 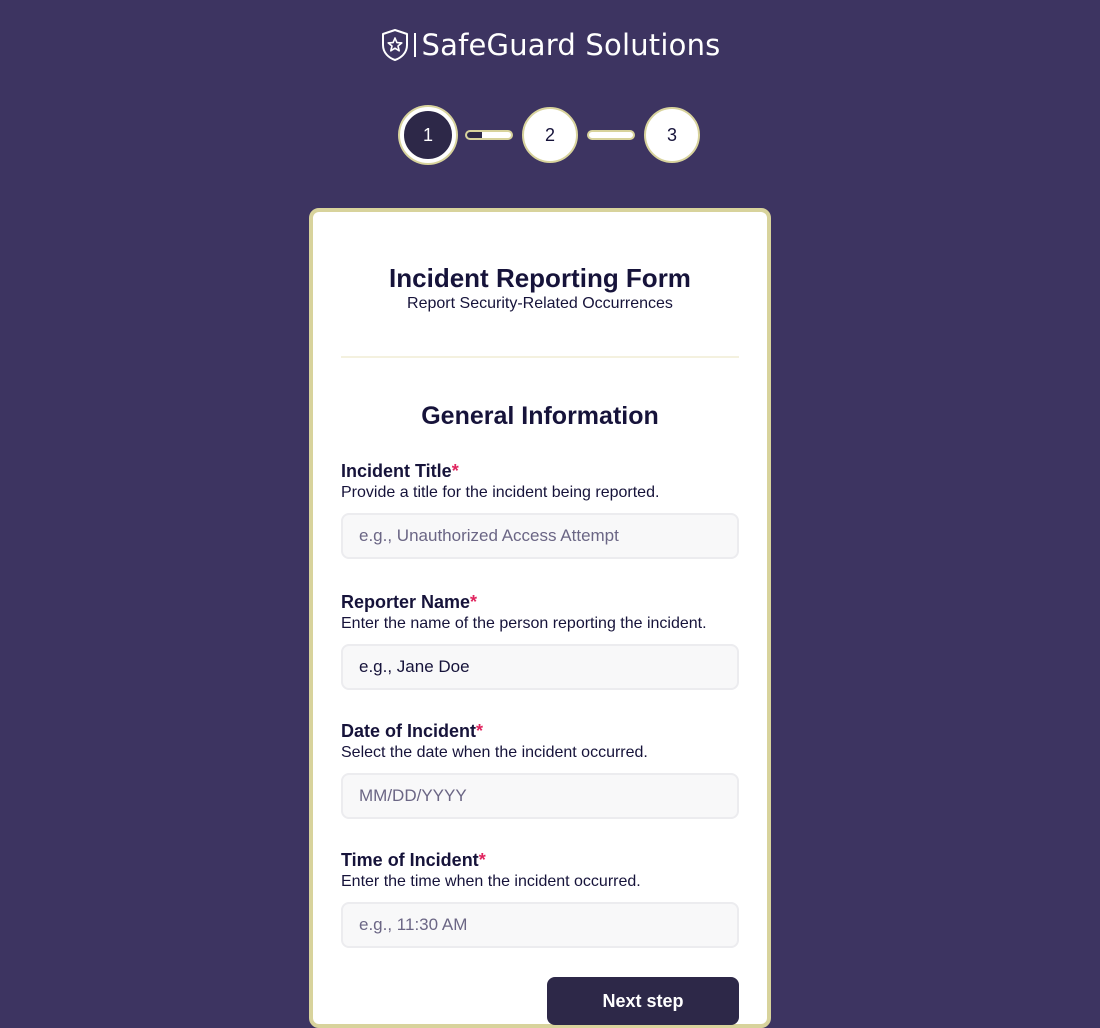 I want to click on step-2: 2, so click(x=550, y=135).